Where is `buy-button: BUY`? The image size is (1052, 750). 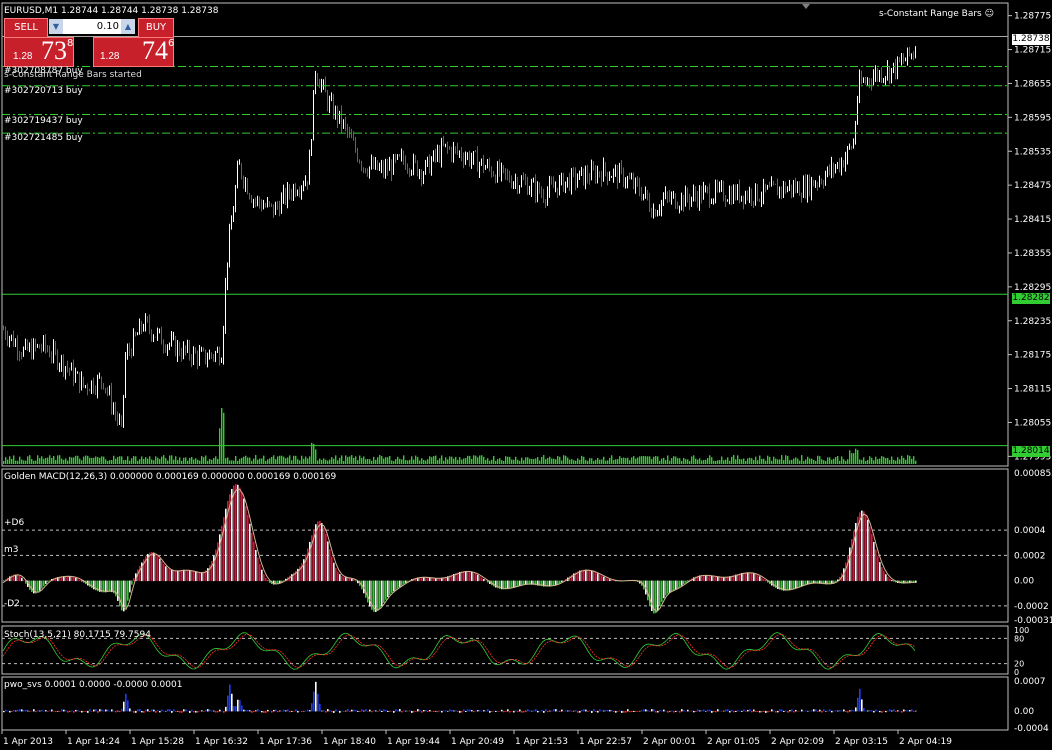
buy-button: BUY is located at coordinates (156, 28).